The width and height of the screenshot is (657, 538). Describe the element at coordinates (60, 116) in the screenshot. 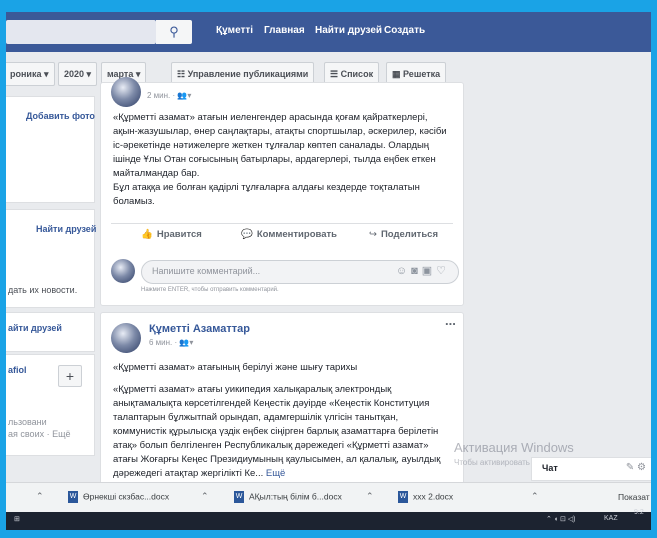

I see `add-photo-link: Добавить фото` at that location.